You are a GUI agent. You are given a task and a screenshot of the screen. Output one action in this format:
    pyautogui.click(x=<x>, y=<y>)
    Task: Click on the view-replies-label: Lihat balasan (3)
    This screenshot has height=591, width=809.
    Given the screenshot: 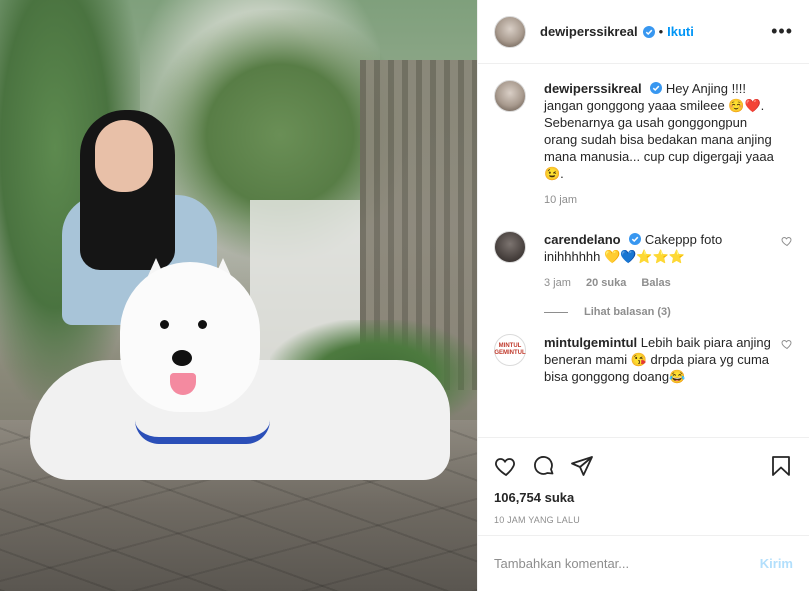 What is the action you would take?
    pyautogui.click(x=627, y=312)
    